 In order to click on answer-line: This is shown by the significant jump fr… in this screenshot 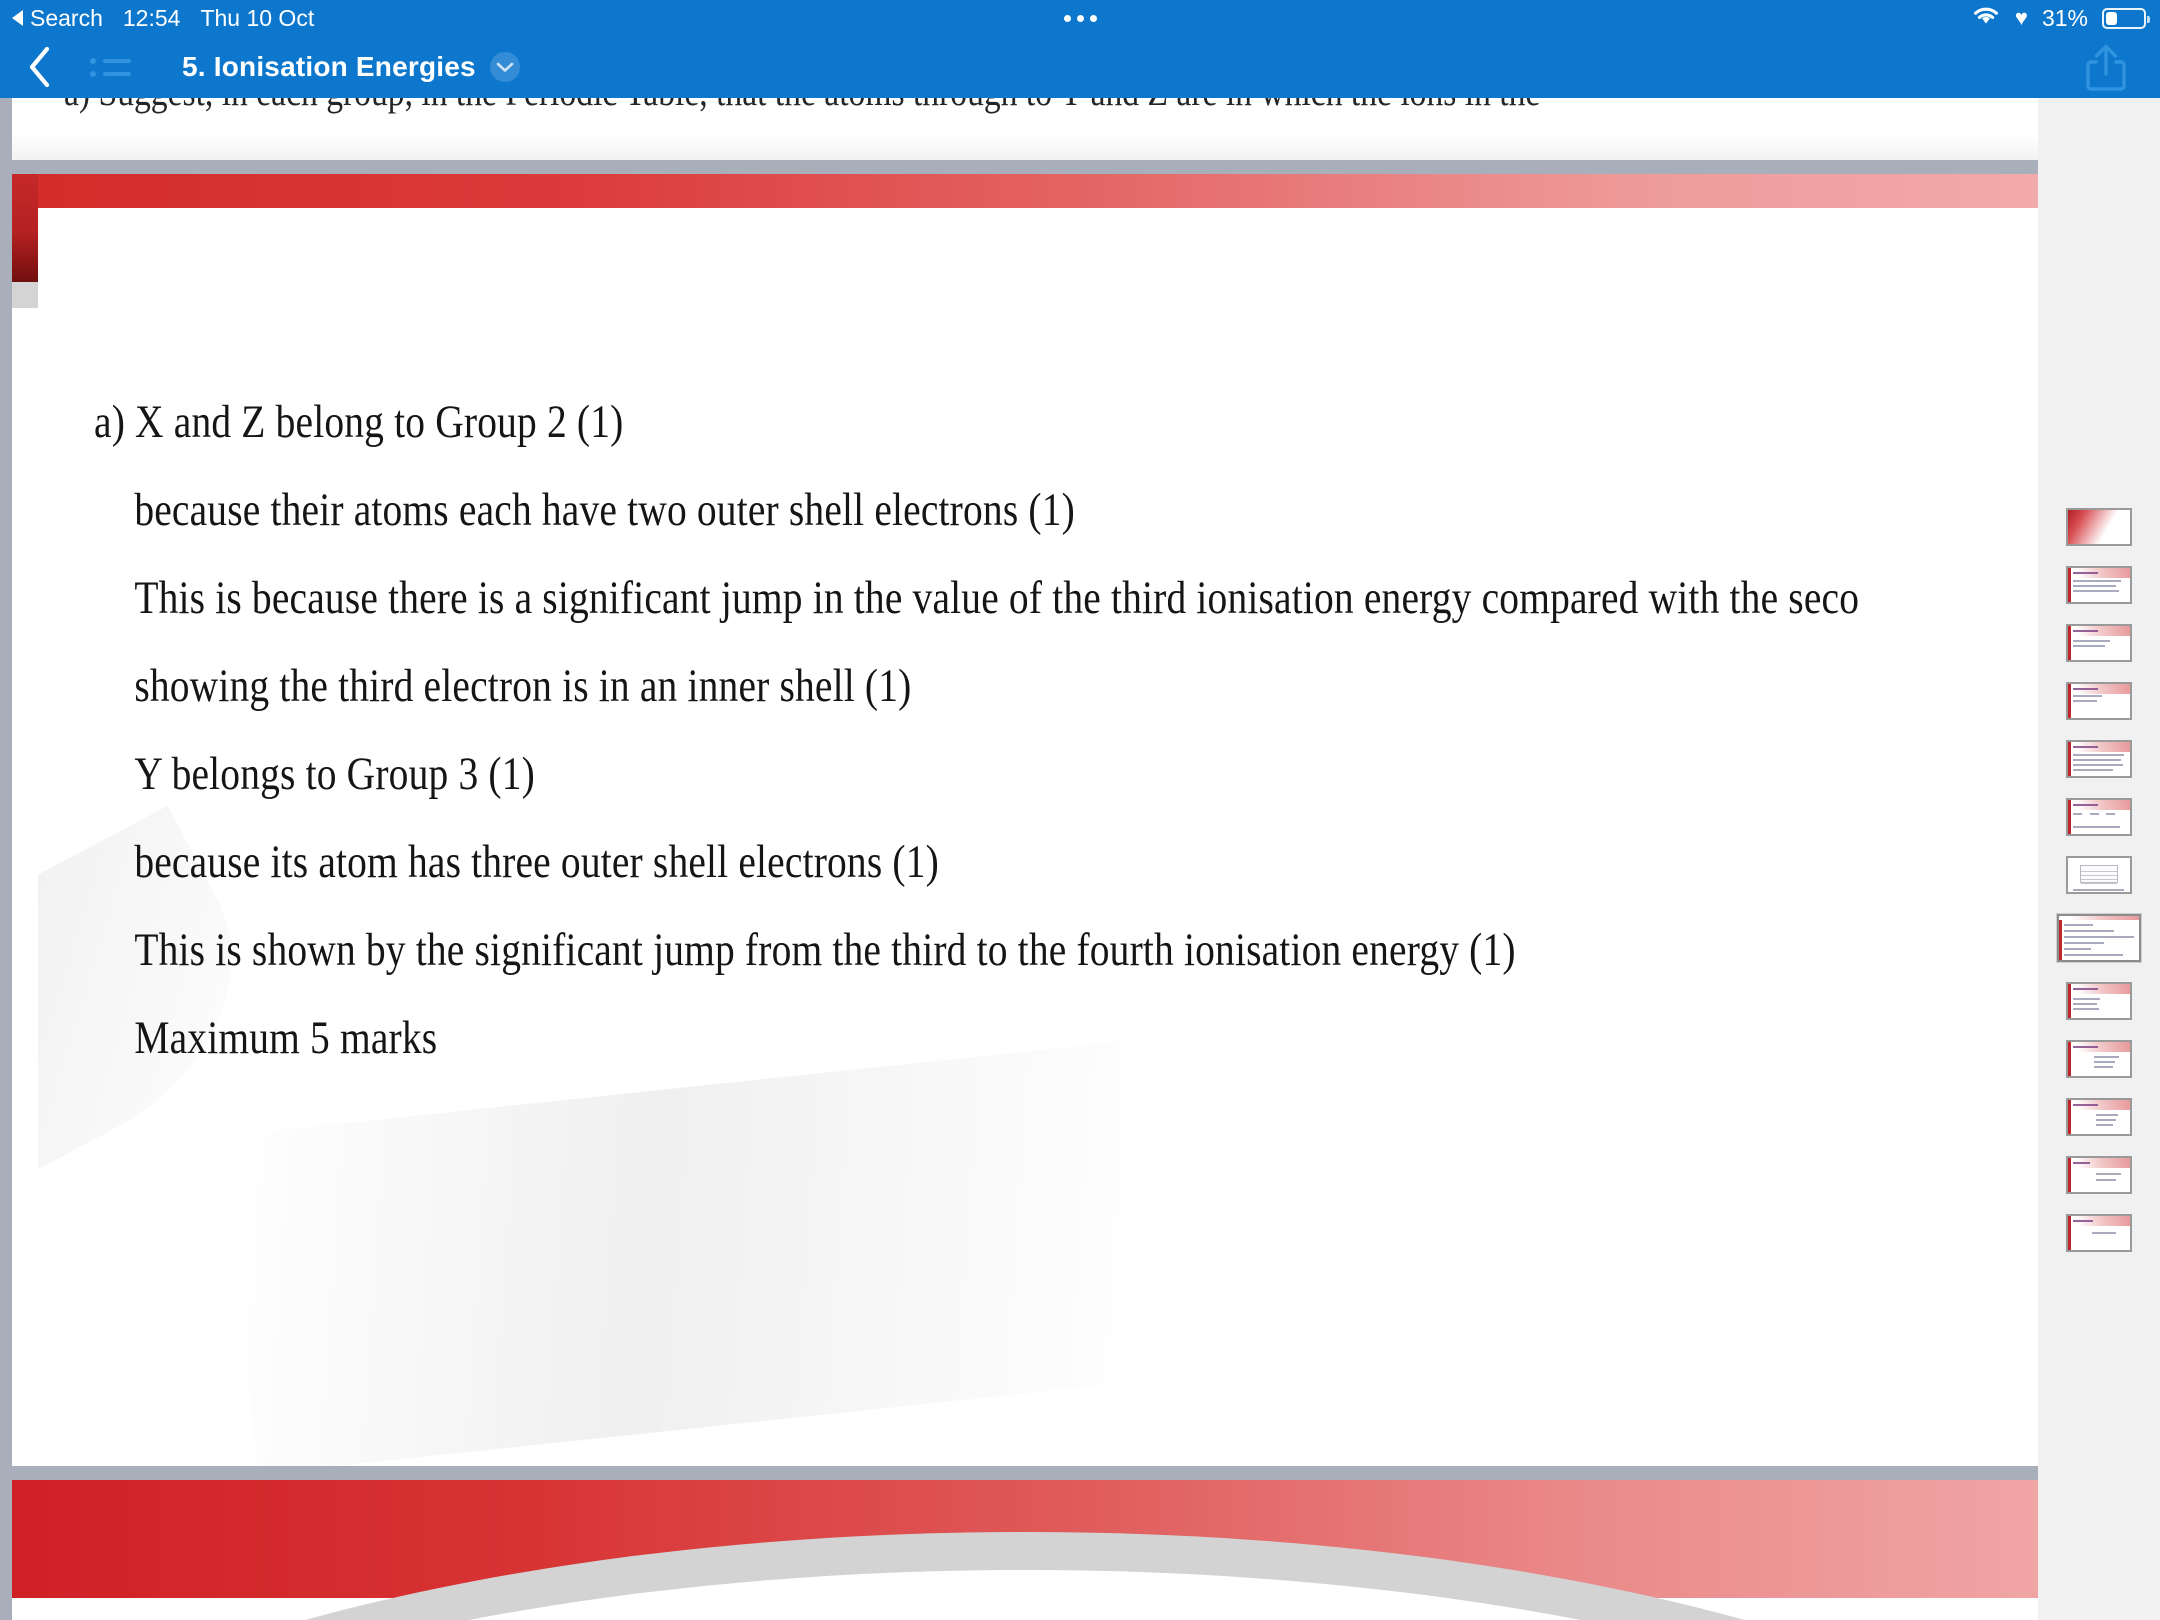, I will do `click(825, 950)`.